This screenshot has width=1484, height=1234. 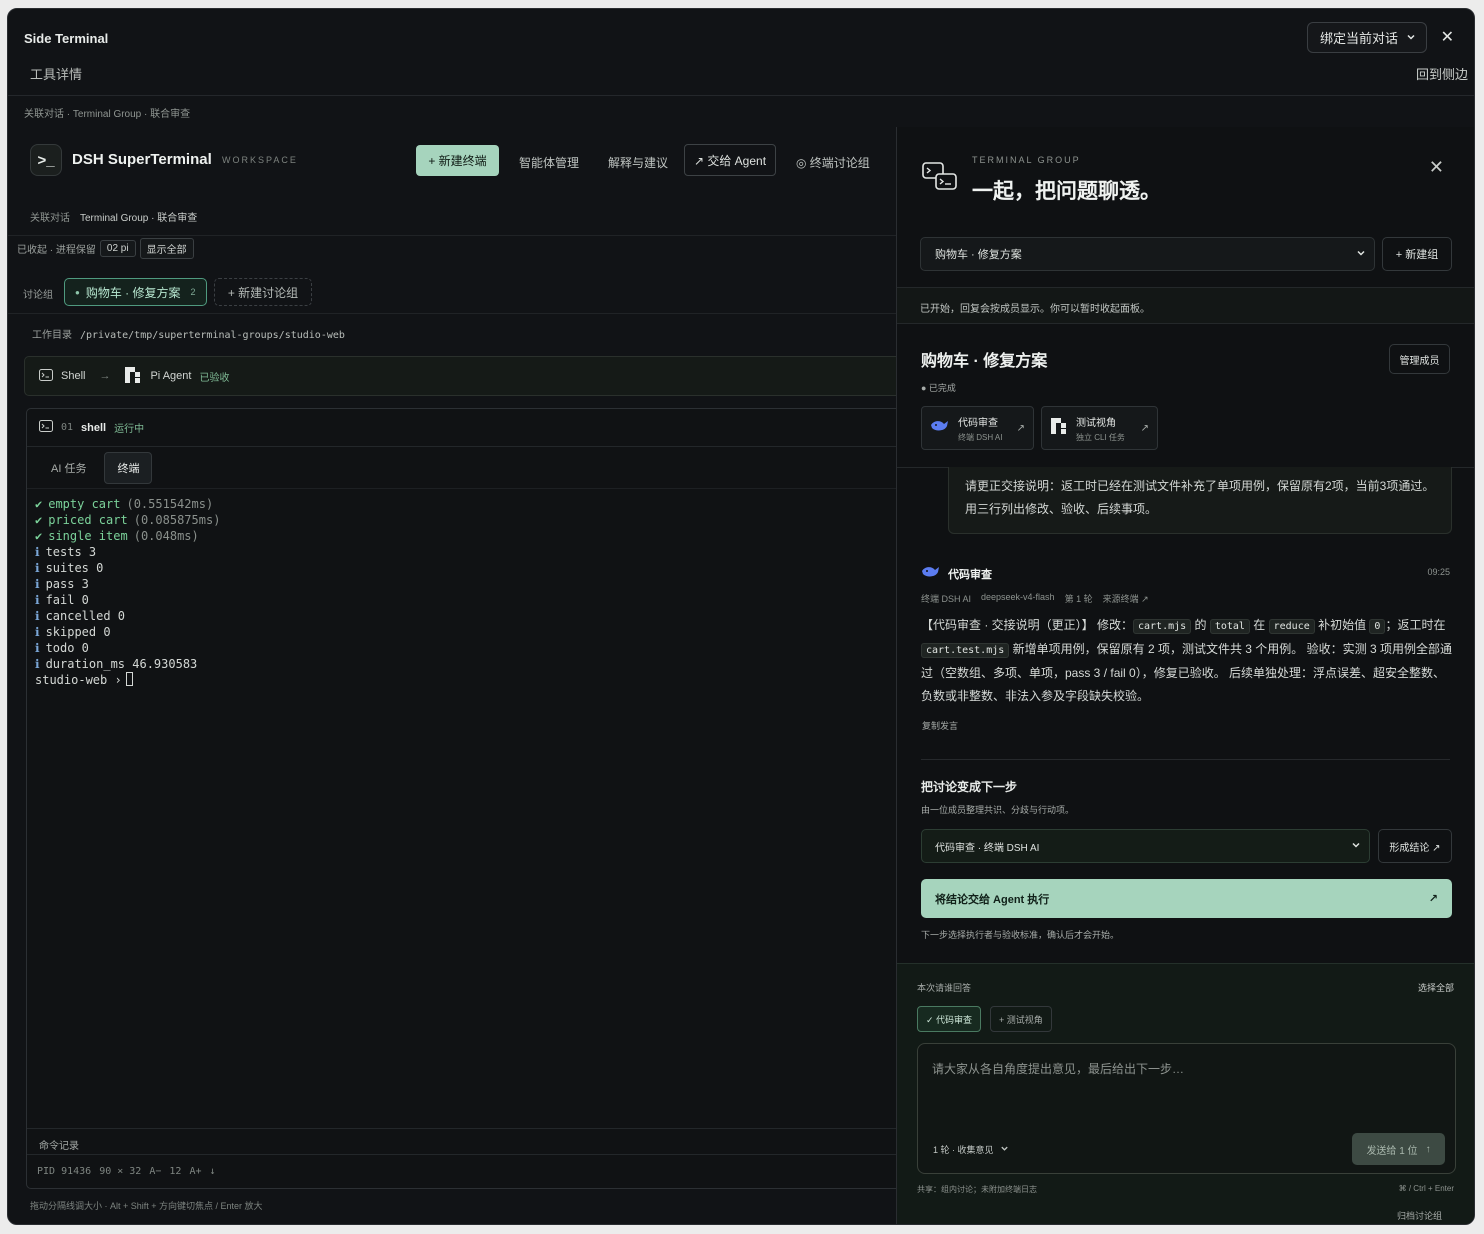 What do you see at coordinates (263, 292) in the screenshot?
I see `new-discussion-group-button: + 新建讨论组` at bounding box center [263, 292].